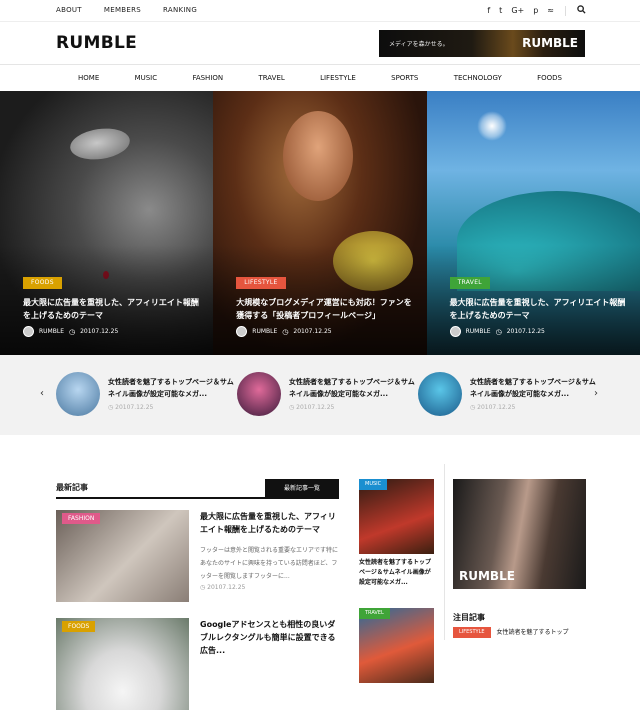 The image size is (640, 723). Describe the element at coordinates (146, 78) in the screenshot. I see `nav-item-music: MUSIC` at that location.